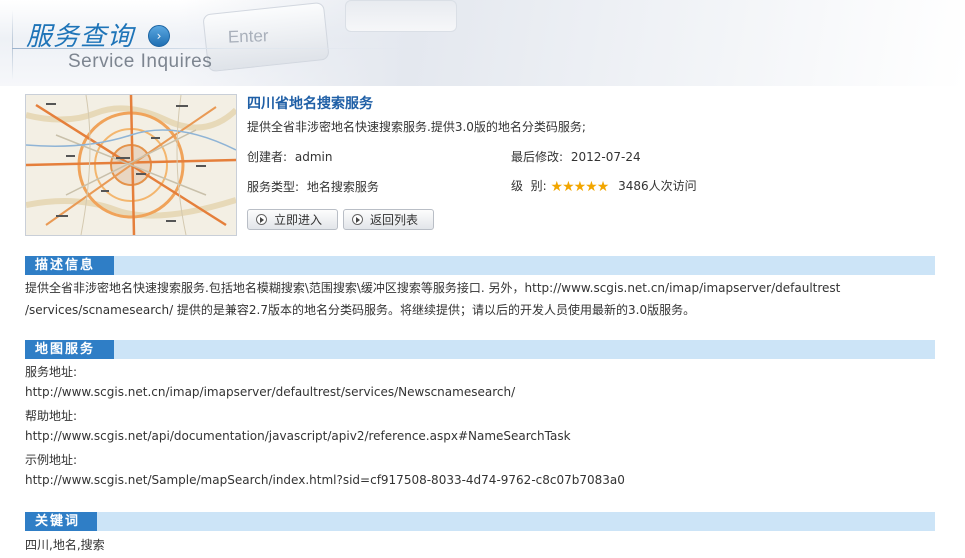 This screenshot has height=558, width=965. What do you see at coordinates (248, 36) in the screenshot?
I see `enter-key-label: Enter` at bounding box center [248, 36].